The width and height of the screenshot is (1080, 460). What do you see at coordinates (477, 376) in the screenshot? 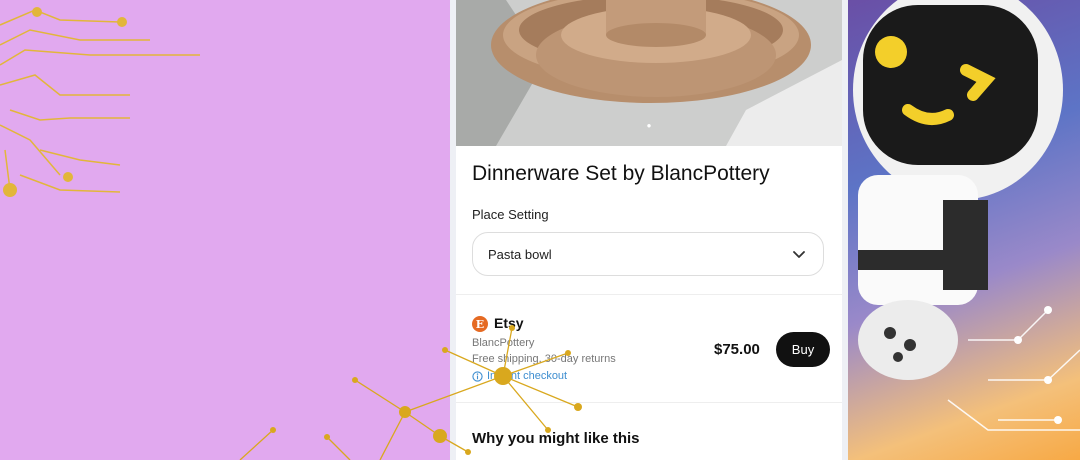
I see `info-icon` at bounding box center [477, 376].